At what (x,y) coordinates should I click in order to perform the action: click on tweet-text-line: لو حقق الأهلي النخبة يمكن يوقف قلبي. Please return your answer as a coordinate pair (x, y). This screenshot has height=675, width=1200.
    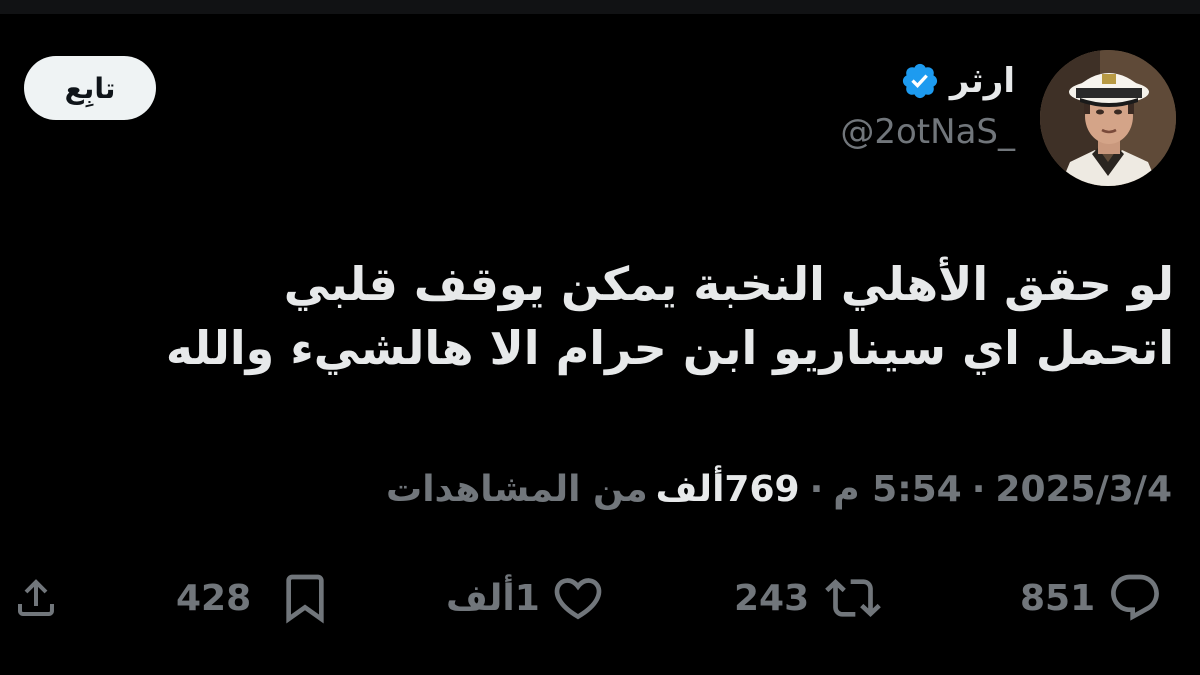
    Looking at the image, I should click on (728, 284).